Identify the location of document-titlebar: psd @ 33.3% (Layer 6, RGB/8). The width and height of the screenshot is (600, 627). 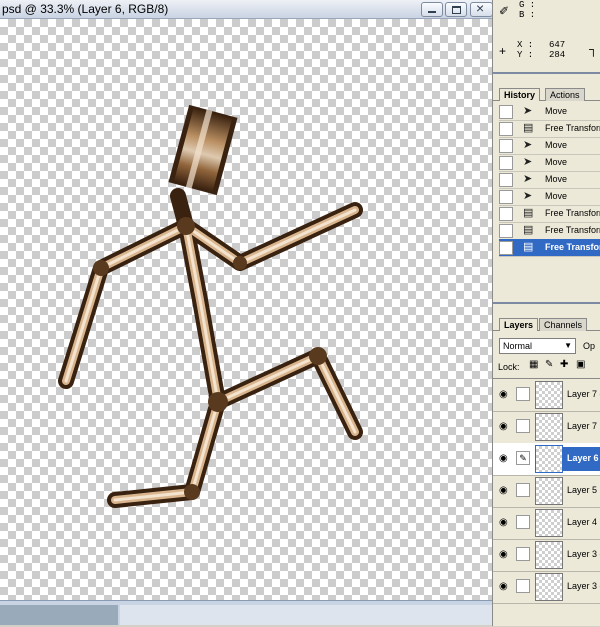
(246, 9).